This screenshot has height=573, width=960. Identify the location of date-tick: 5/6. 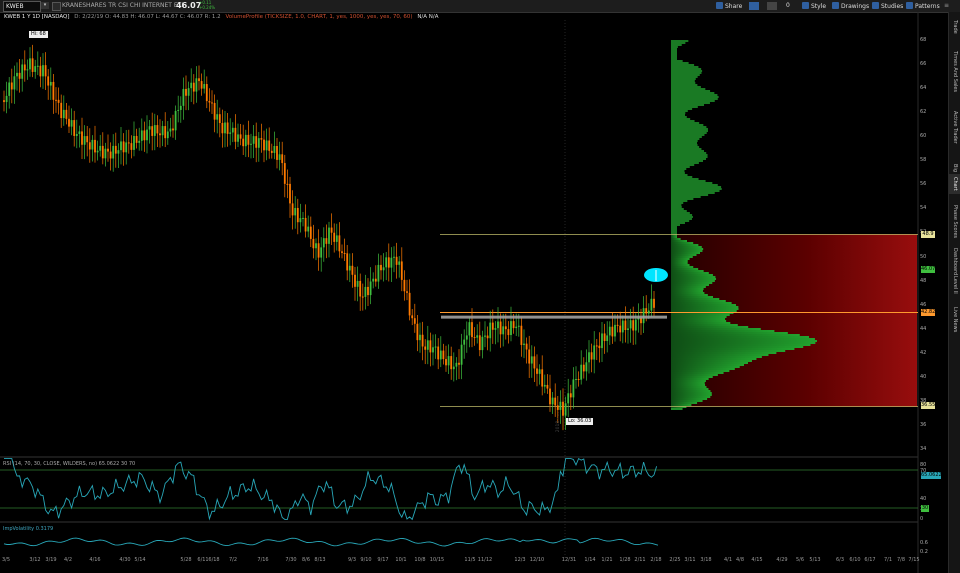
(800, 560).